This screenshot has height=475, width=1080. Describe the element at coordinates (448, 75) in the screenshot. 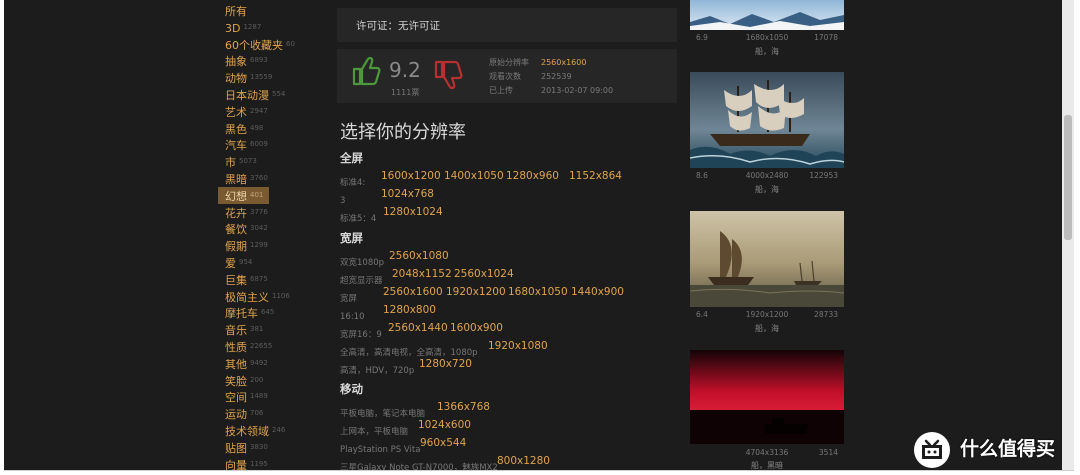

I see `thumbs-down-icon` at that location.